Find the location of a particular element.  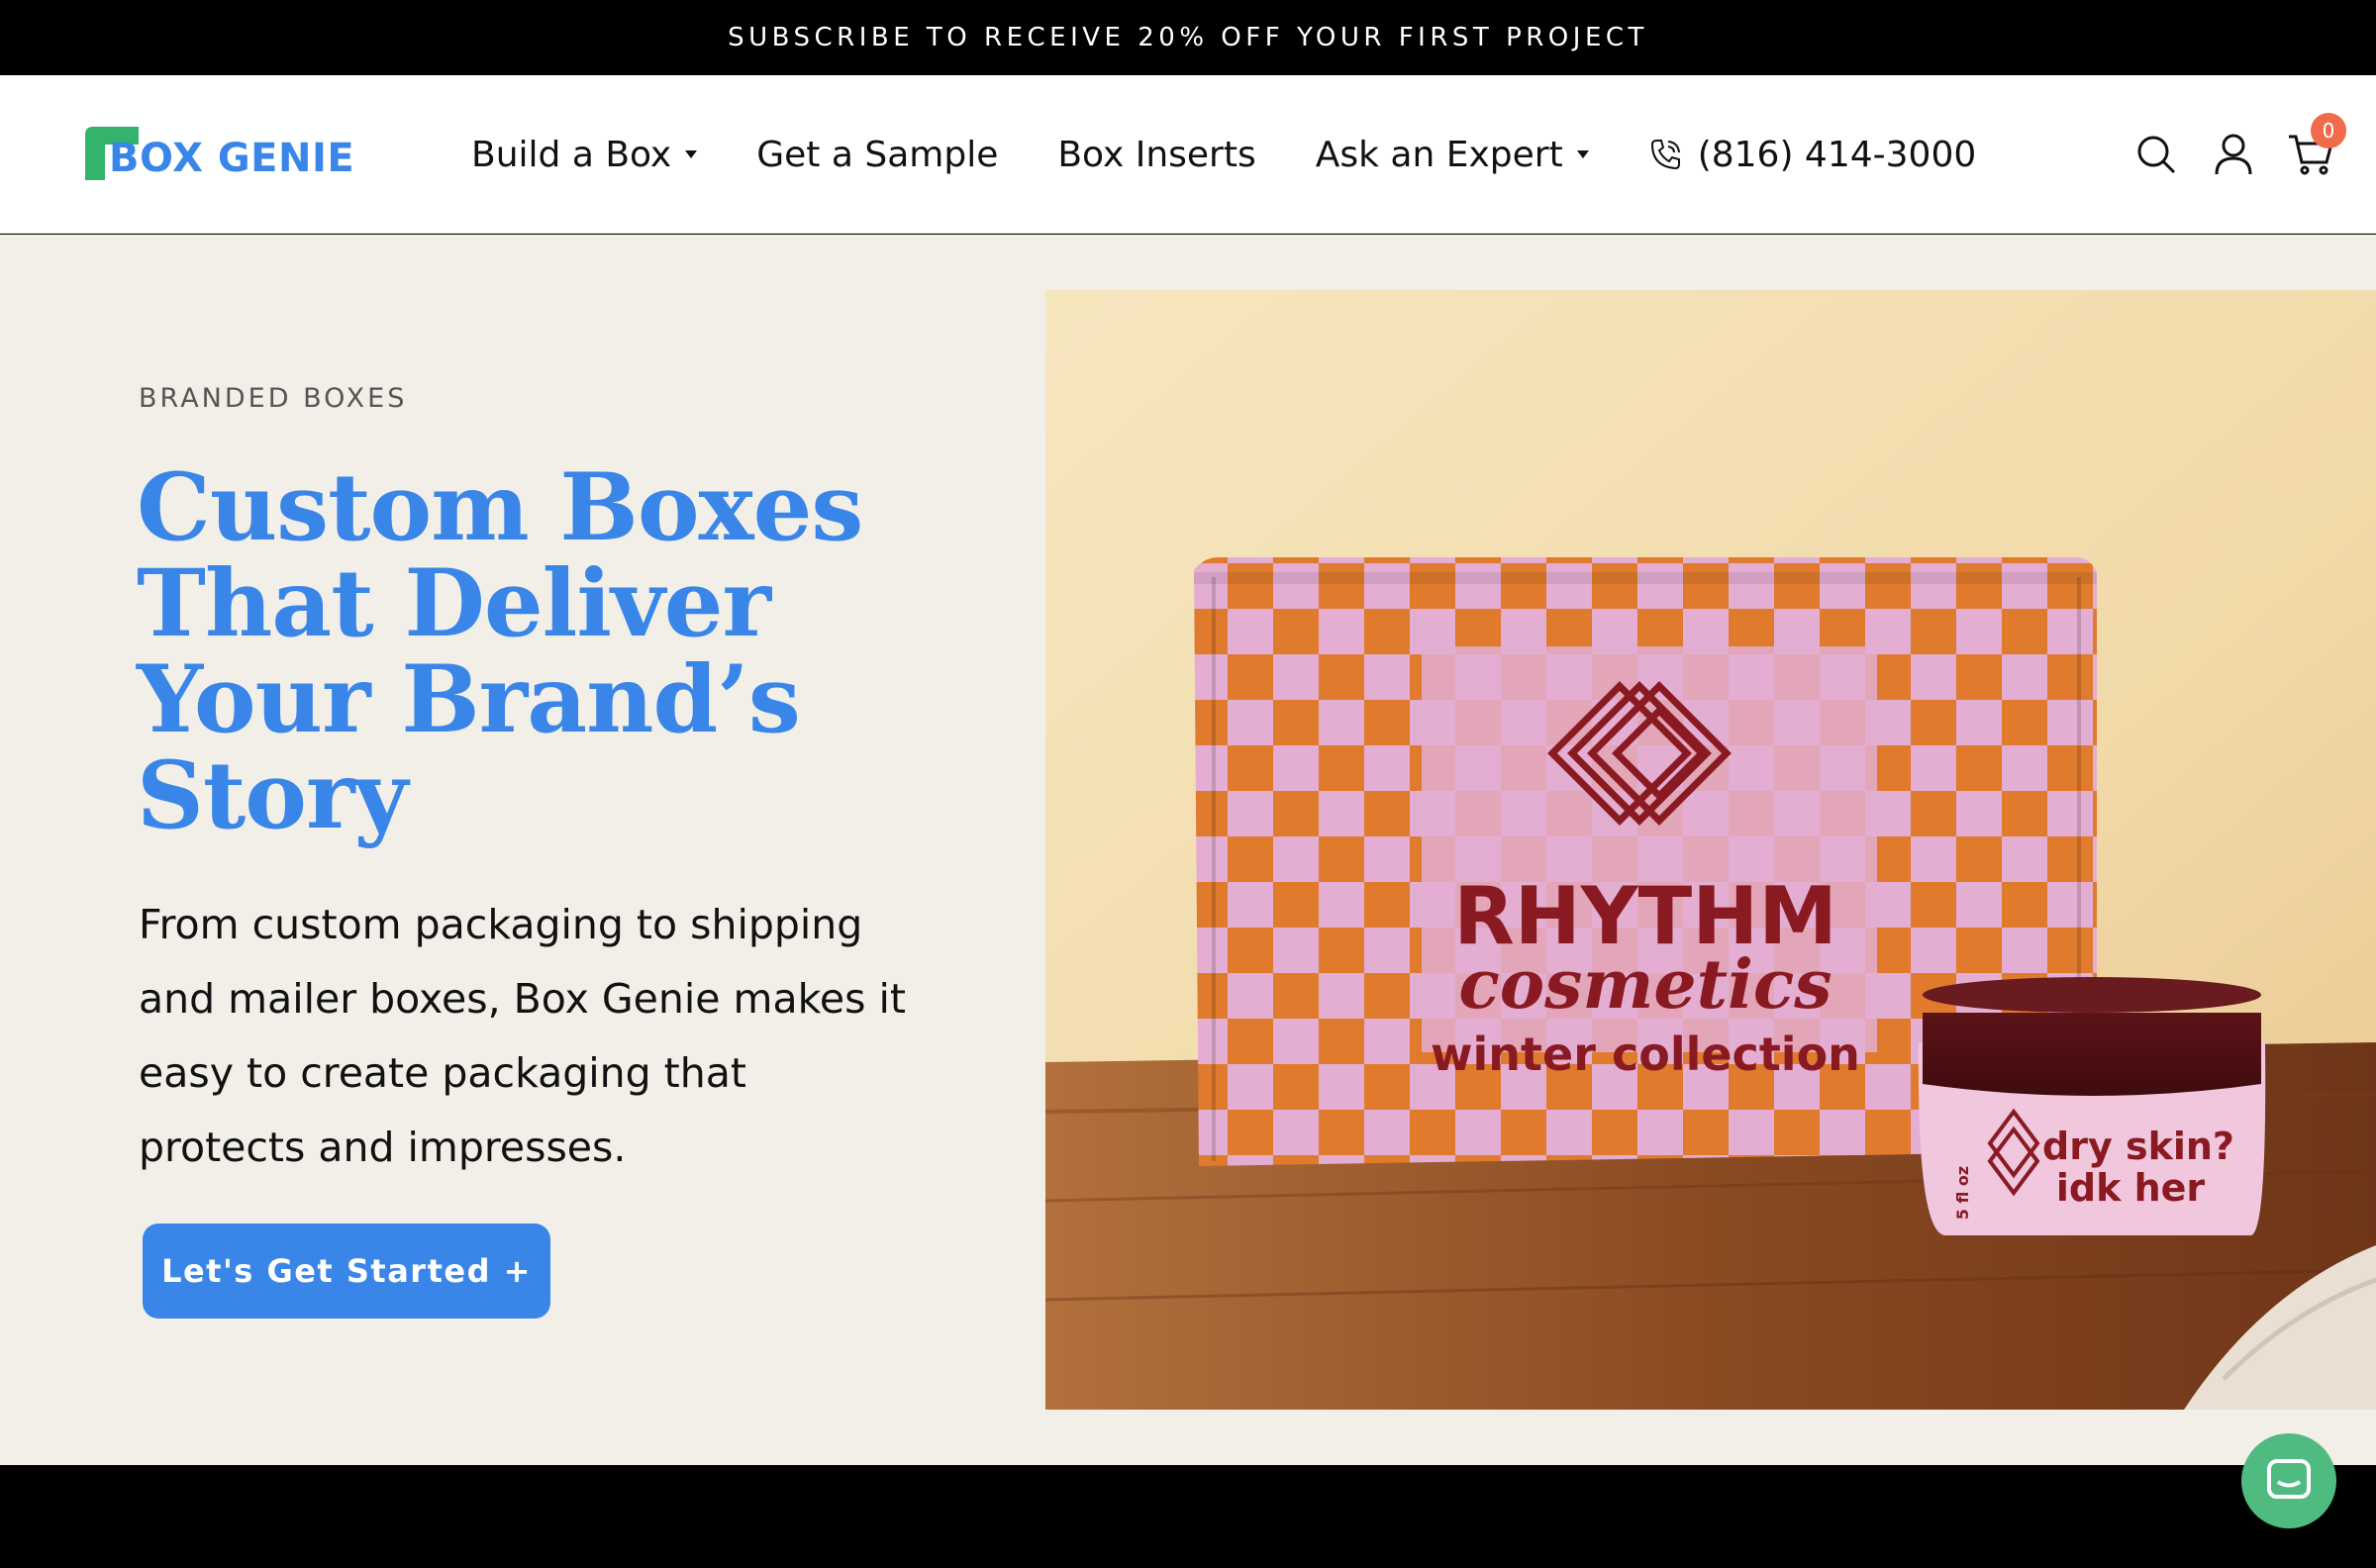

headline-line: Custom Boxes is located at coordinates (500, 507).